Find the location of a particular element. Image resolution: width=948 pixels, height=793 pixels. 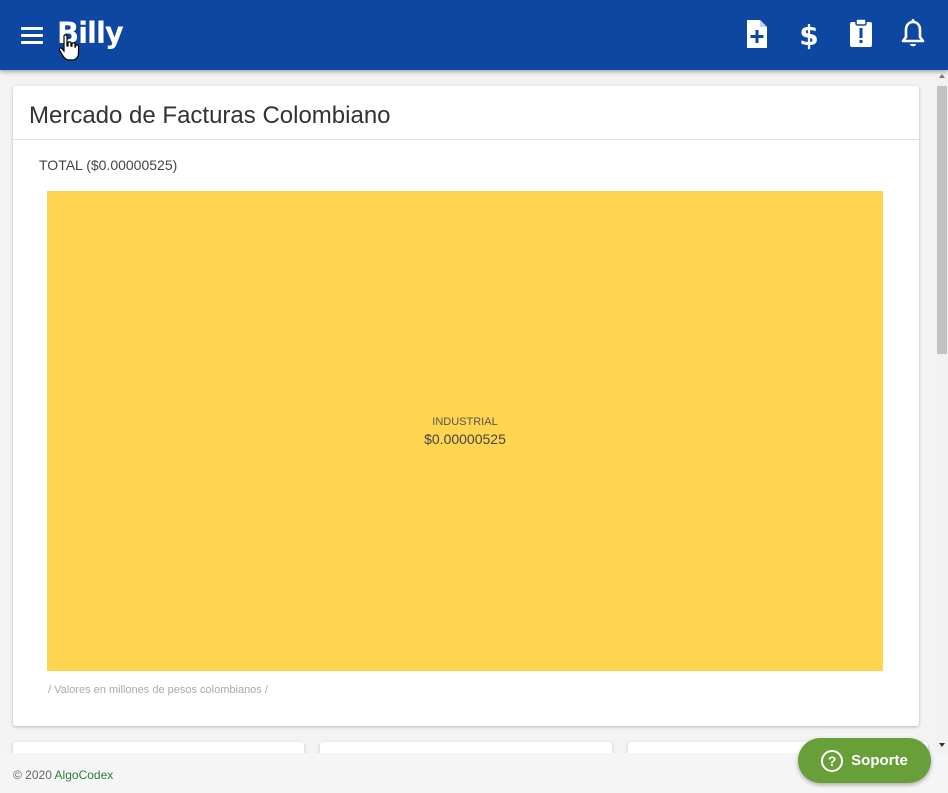

treemap-node-value: $0.00000525 is located at coordinates (465, 439).